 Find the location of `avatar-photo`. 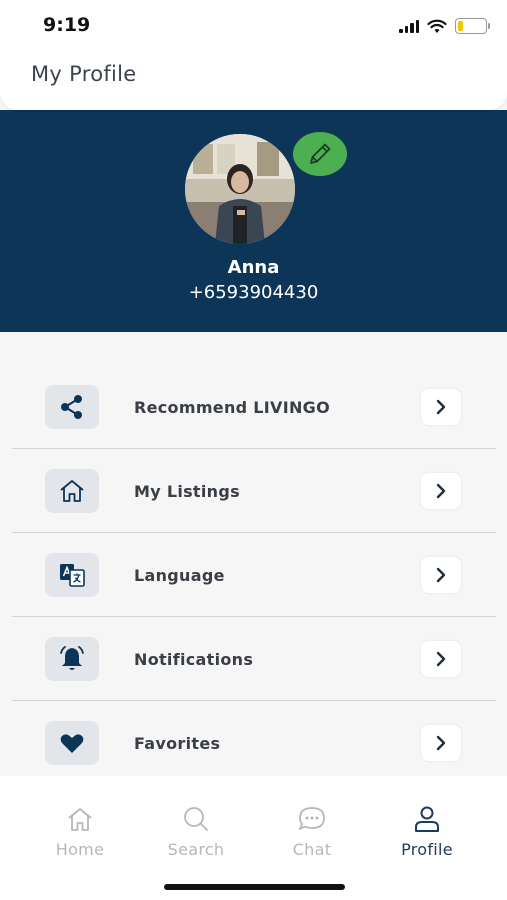

avatar-photo is located at coordinates (240, 189).